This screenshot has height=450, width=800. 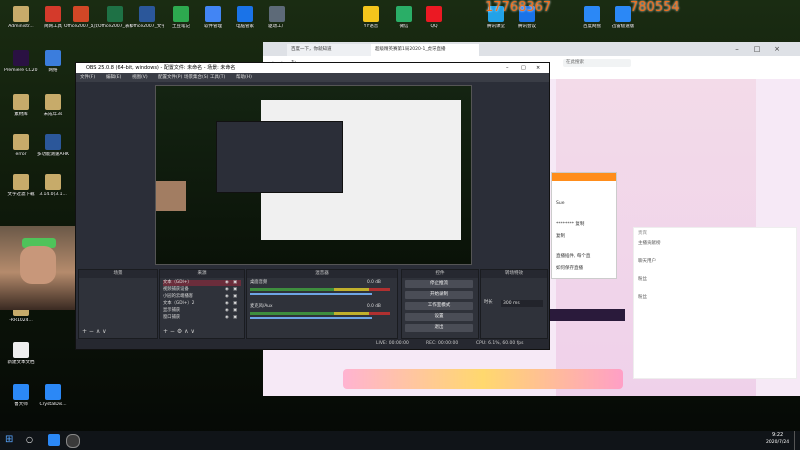 What do you see at coordinates (113, 77) in the screenshot?
I see `obs-menu-item: 编辑(E)` at bounding box center [113, 77].